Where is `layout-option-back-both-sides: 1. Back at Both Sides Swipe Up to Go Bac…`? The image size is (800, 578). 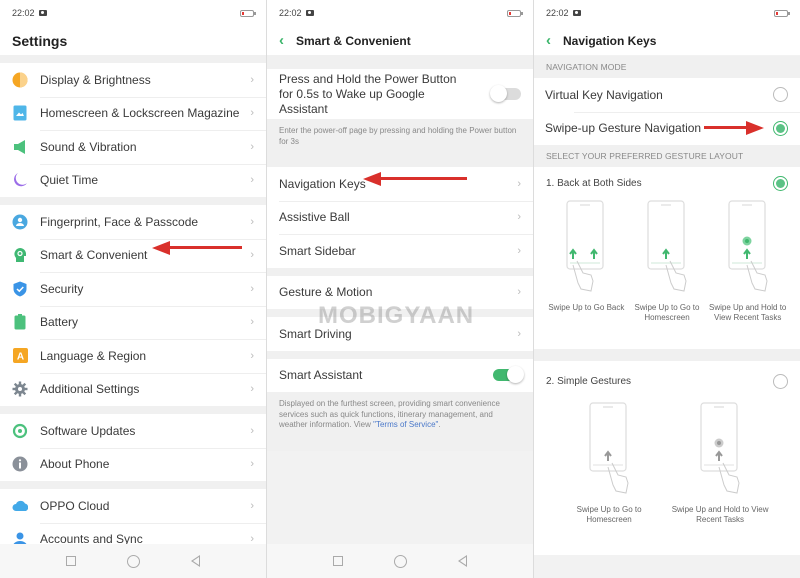
layout-option-back-both-sides: 1. Back at Both Sides Swipe Up to Go Bac… is located at coordinates (667, 258).